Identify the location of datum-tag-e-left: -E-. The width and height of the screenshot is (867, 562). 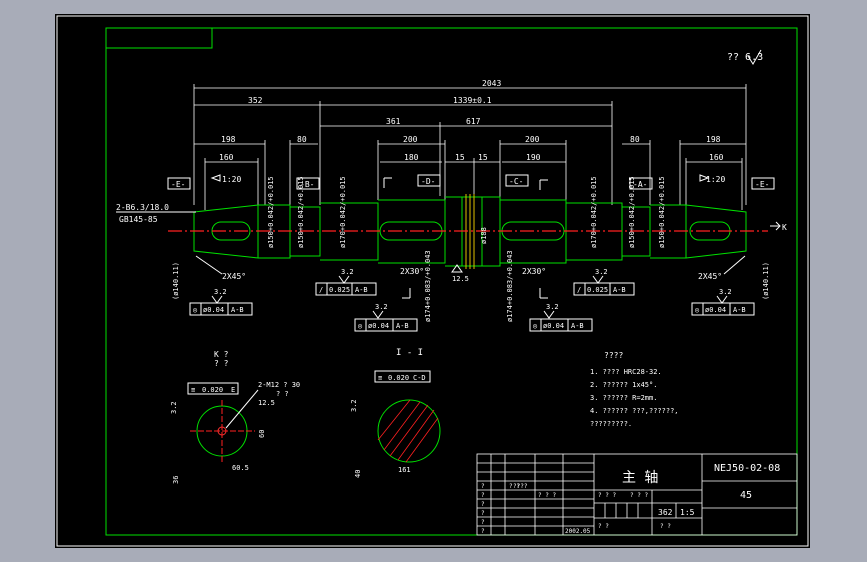
(178, 184).